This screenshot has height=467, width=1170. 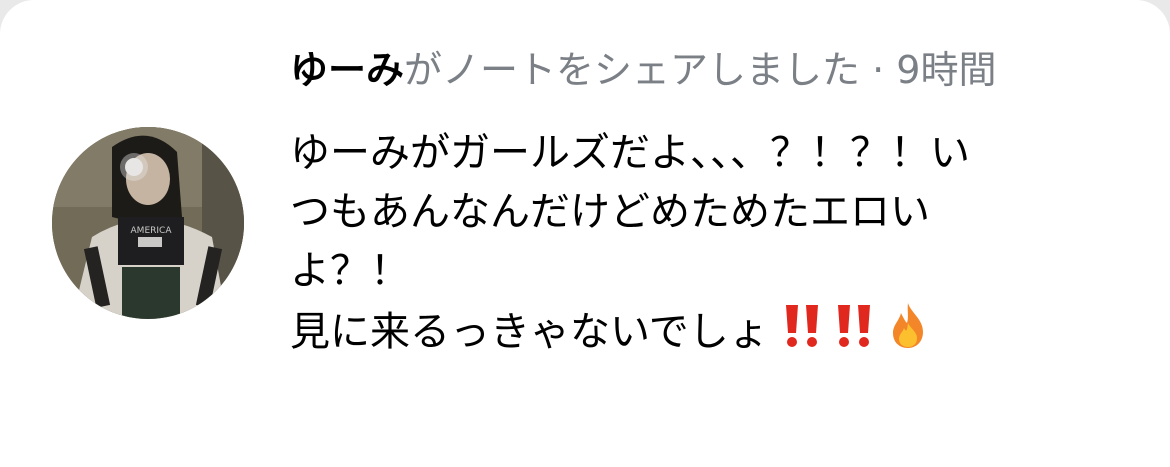 I want to click on fire-icon, so click(x=908, y=325).